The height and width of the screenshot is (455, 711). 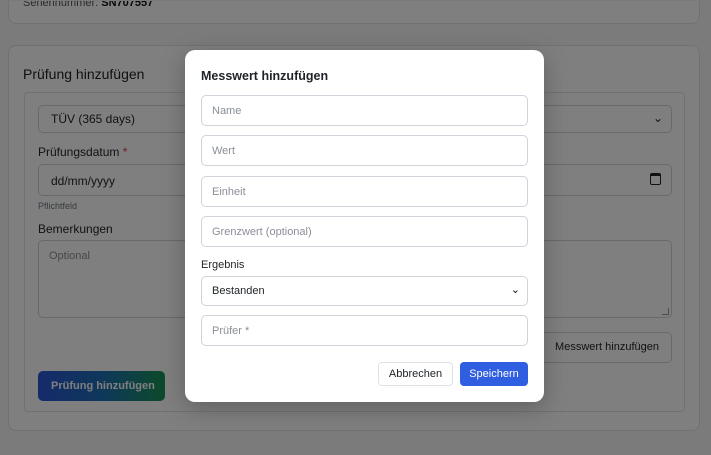 I want to click on unit-input, so click(x=364, y=191).